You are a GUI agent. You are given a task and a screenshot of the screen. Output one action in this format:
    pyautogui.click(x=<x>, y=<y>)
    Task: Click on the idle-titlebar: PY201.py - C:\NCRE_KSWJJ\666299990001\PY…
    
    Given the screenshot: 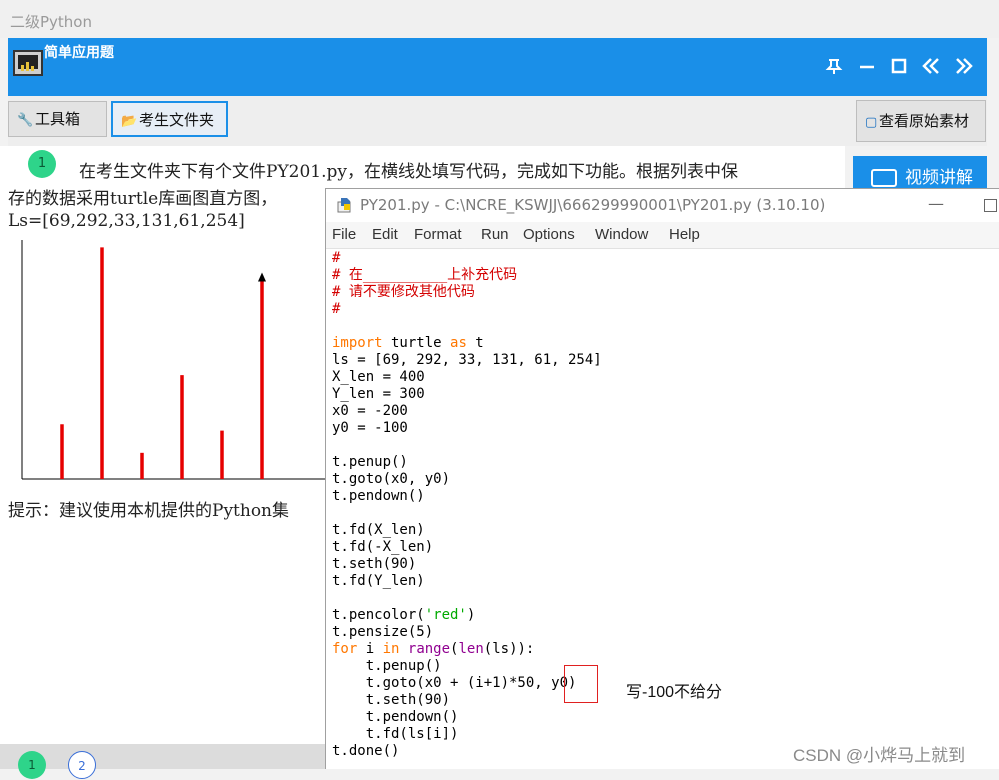 What is the action you would take?
    pyautogui.click(x=662, y=205)
    